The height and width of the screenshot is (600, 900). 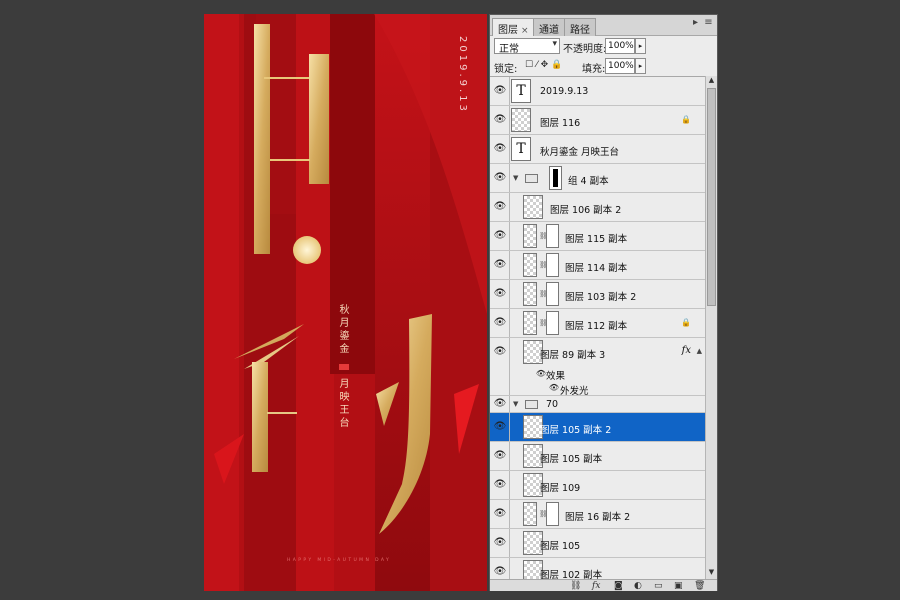 What do you see at coordinates (588, 181) in the screenshot?
I see `layer-name: 组 4 副本` at bounding box center [588, 181].